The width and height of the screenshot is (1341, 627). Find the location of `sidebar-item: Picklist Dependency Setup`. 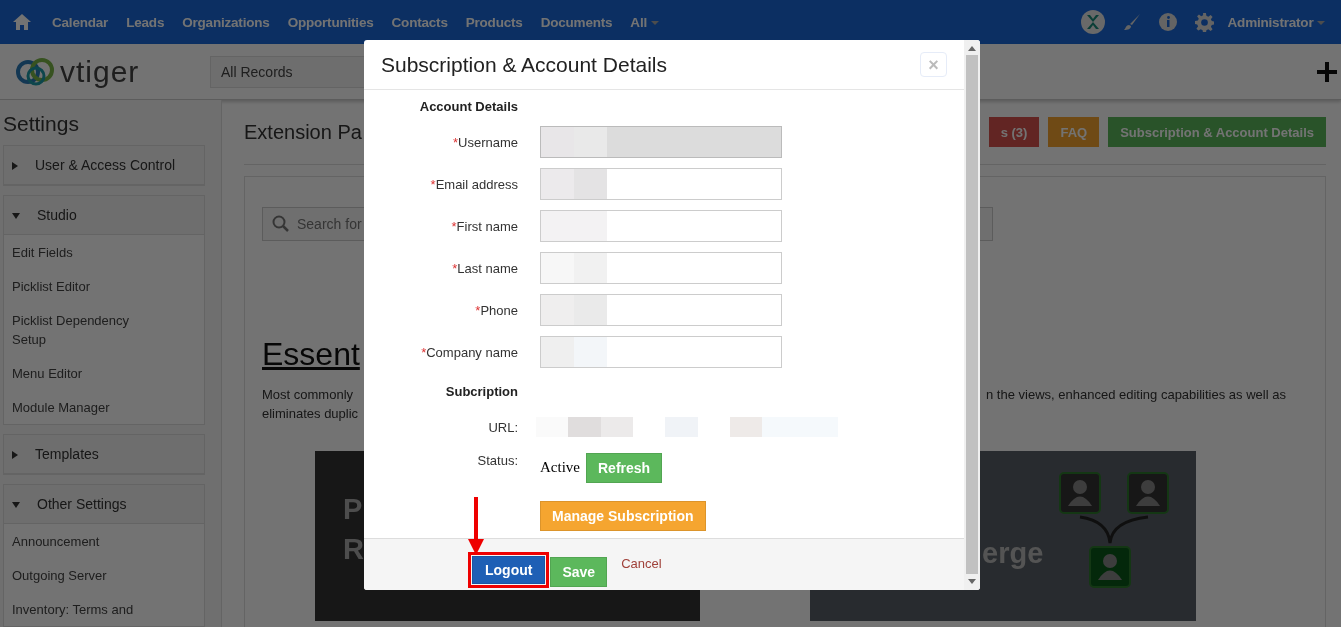

sidebar-item: Picklist Dependency Setup is located at coordinates (82, 329).